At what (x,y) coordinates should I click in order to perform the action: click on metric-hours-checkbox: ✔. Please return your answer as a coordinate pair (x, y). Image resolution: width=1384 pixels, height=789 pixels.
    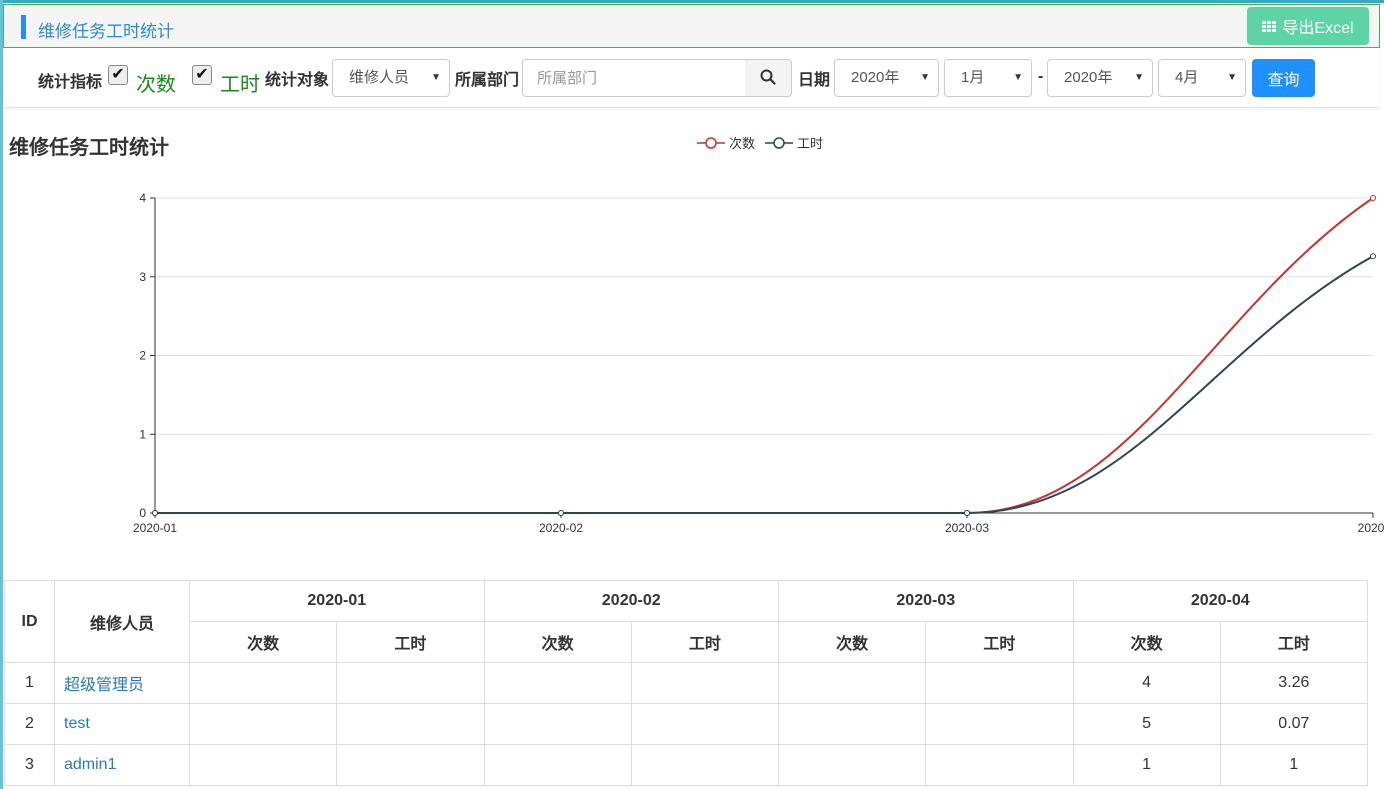
    Looking at the image, I should click on (202, 75).